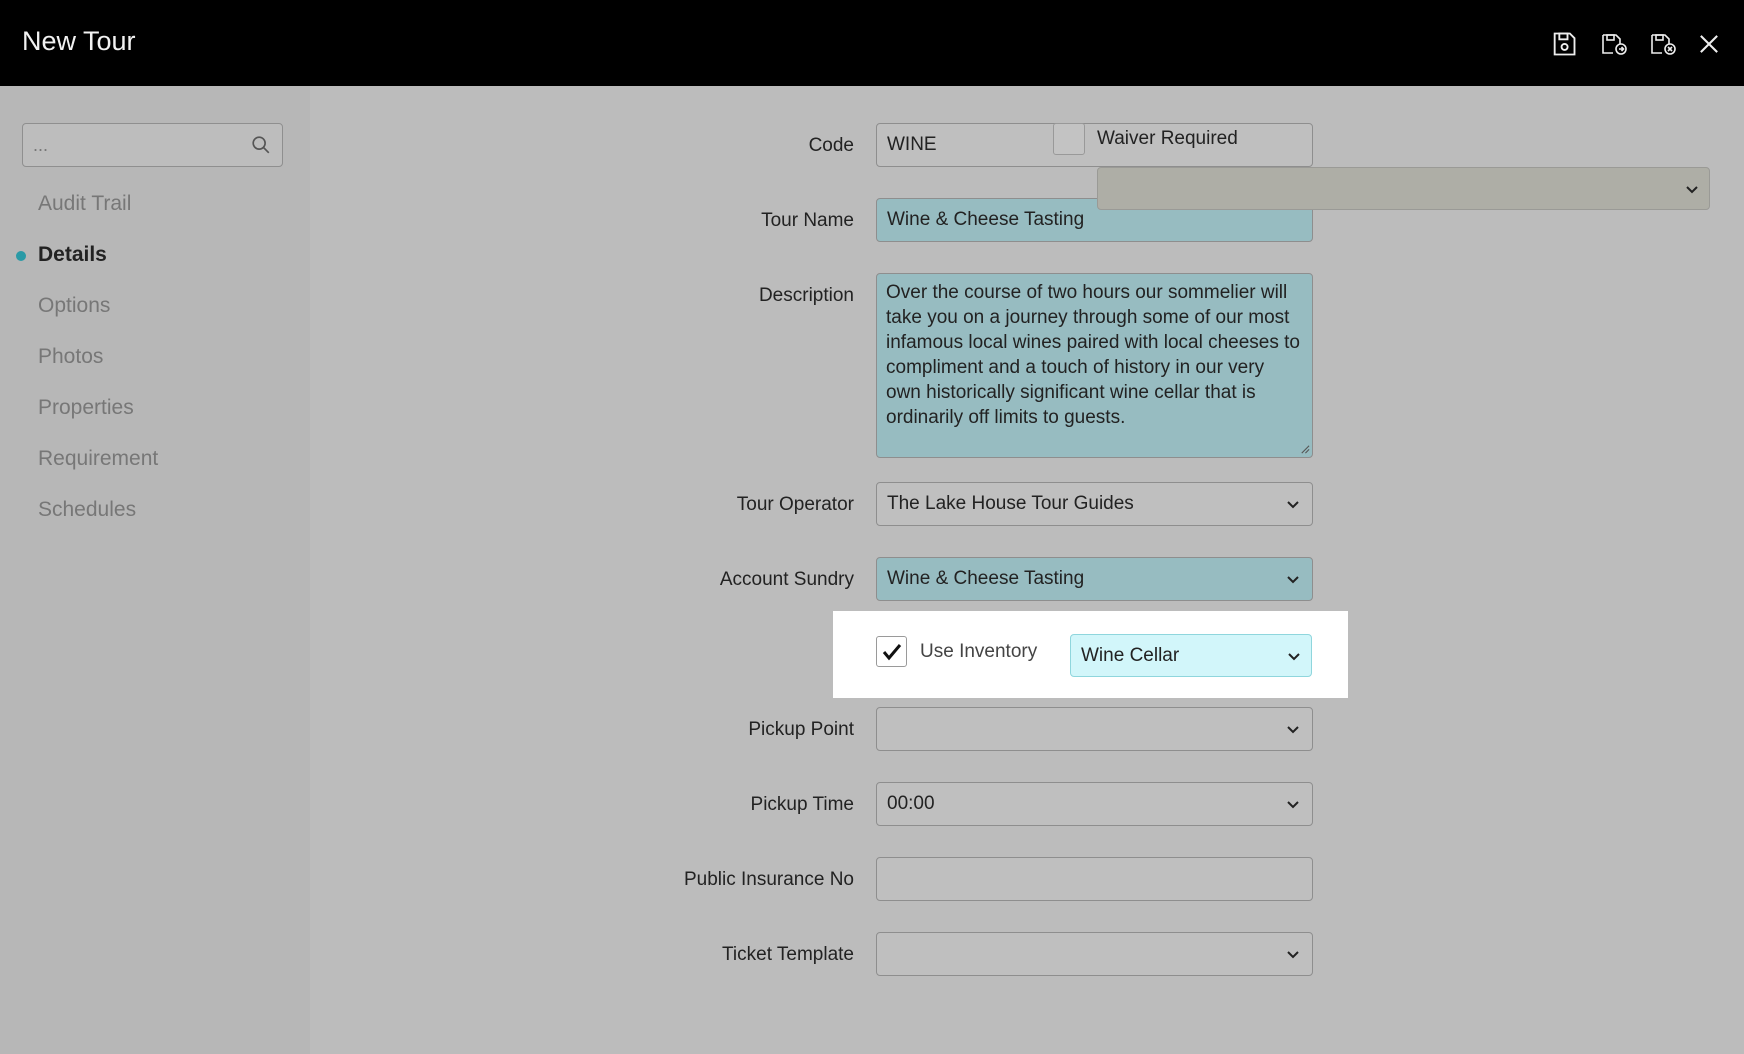  I want to click on waiver-select, so click(1403, 188).